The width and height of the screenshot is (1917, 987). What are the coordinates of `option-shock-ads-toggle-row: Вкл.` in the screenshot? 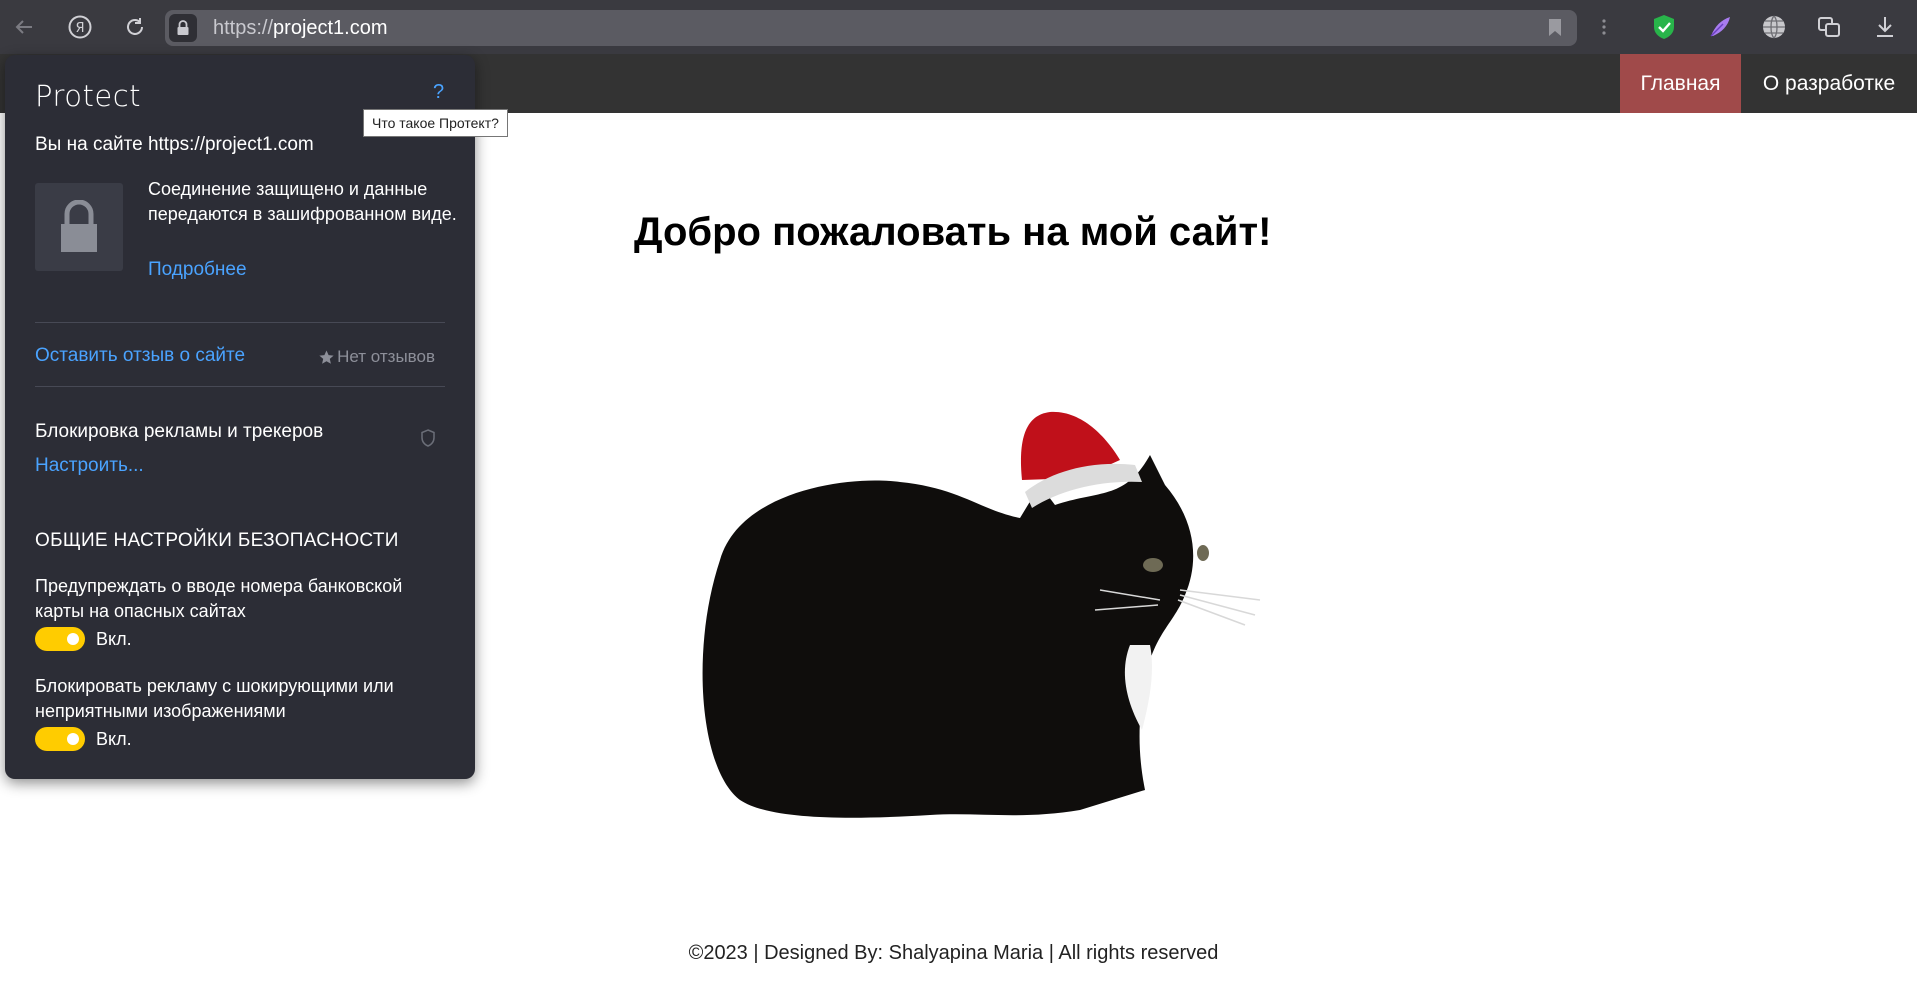 It's located at (83, 739).